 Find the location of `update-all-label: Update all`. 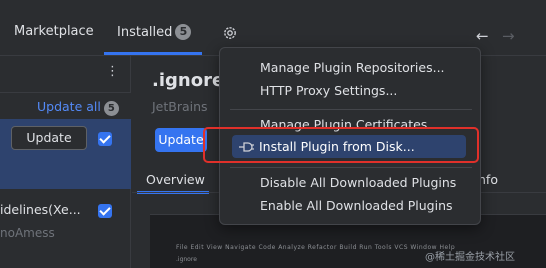

update-all-label: Update all is located at coordinates (69, 106).